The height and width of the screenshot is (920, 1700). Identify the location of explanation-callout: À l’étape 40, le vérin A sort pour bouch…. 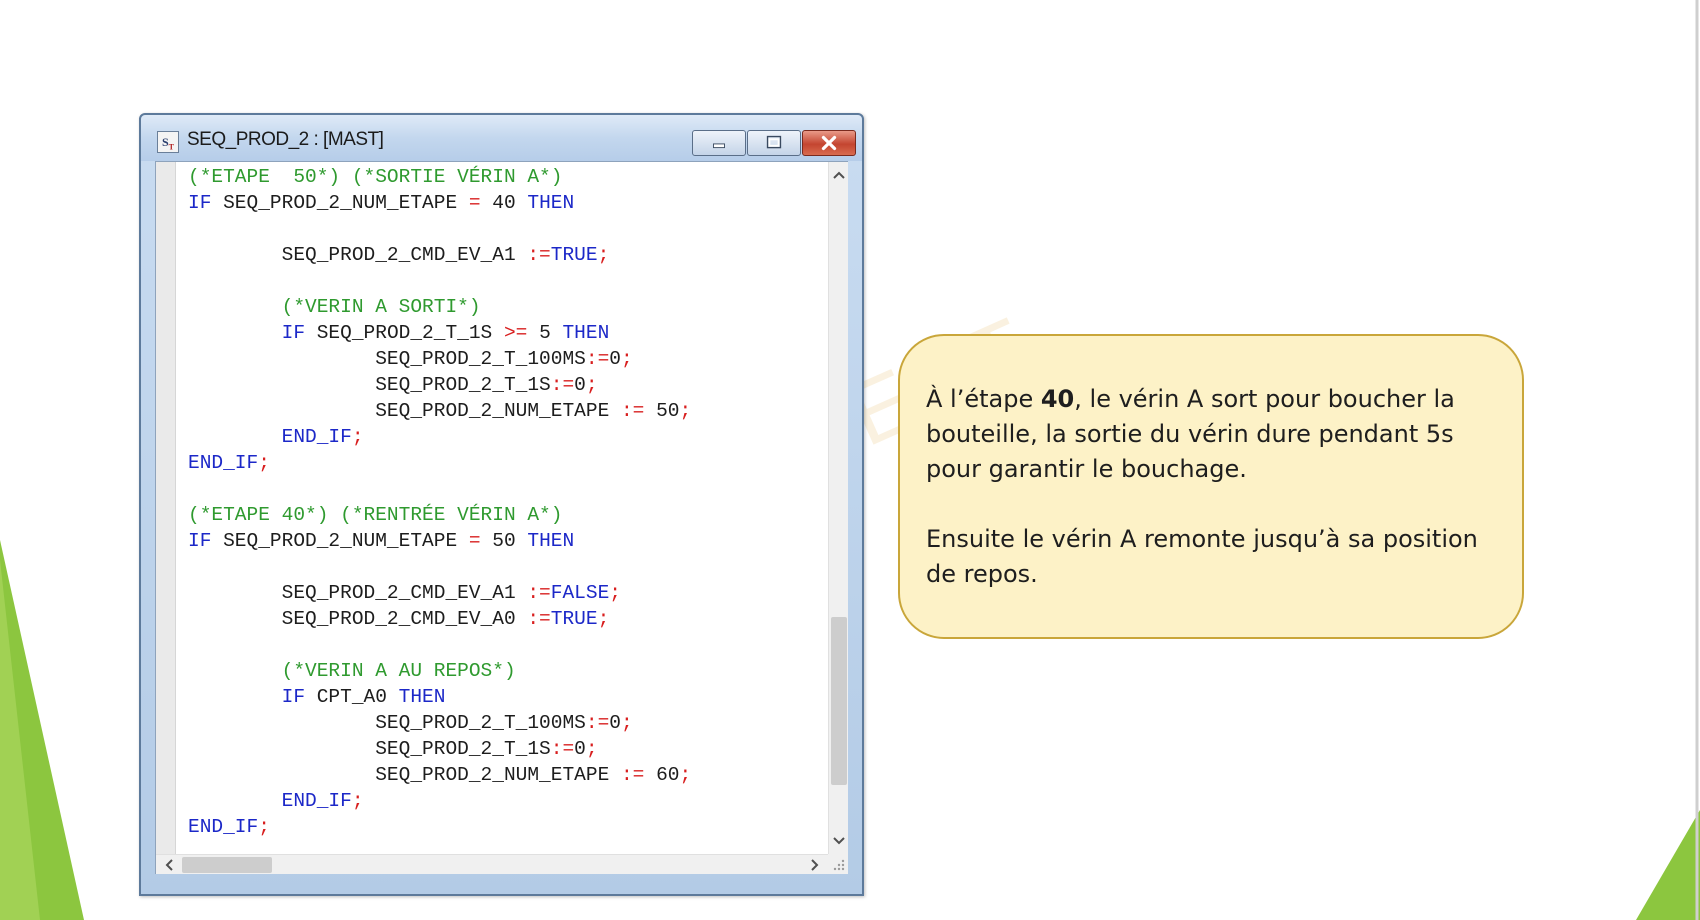
(1211, 486).